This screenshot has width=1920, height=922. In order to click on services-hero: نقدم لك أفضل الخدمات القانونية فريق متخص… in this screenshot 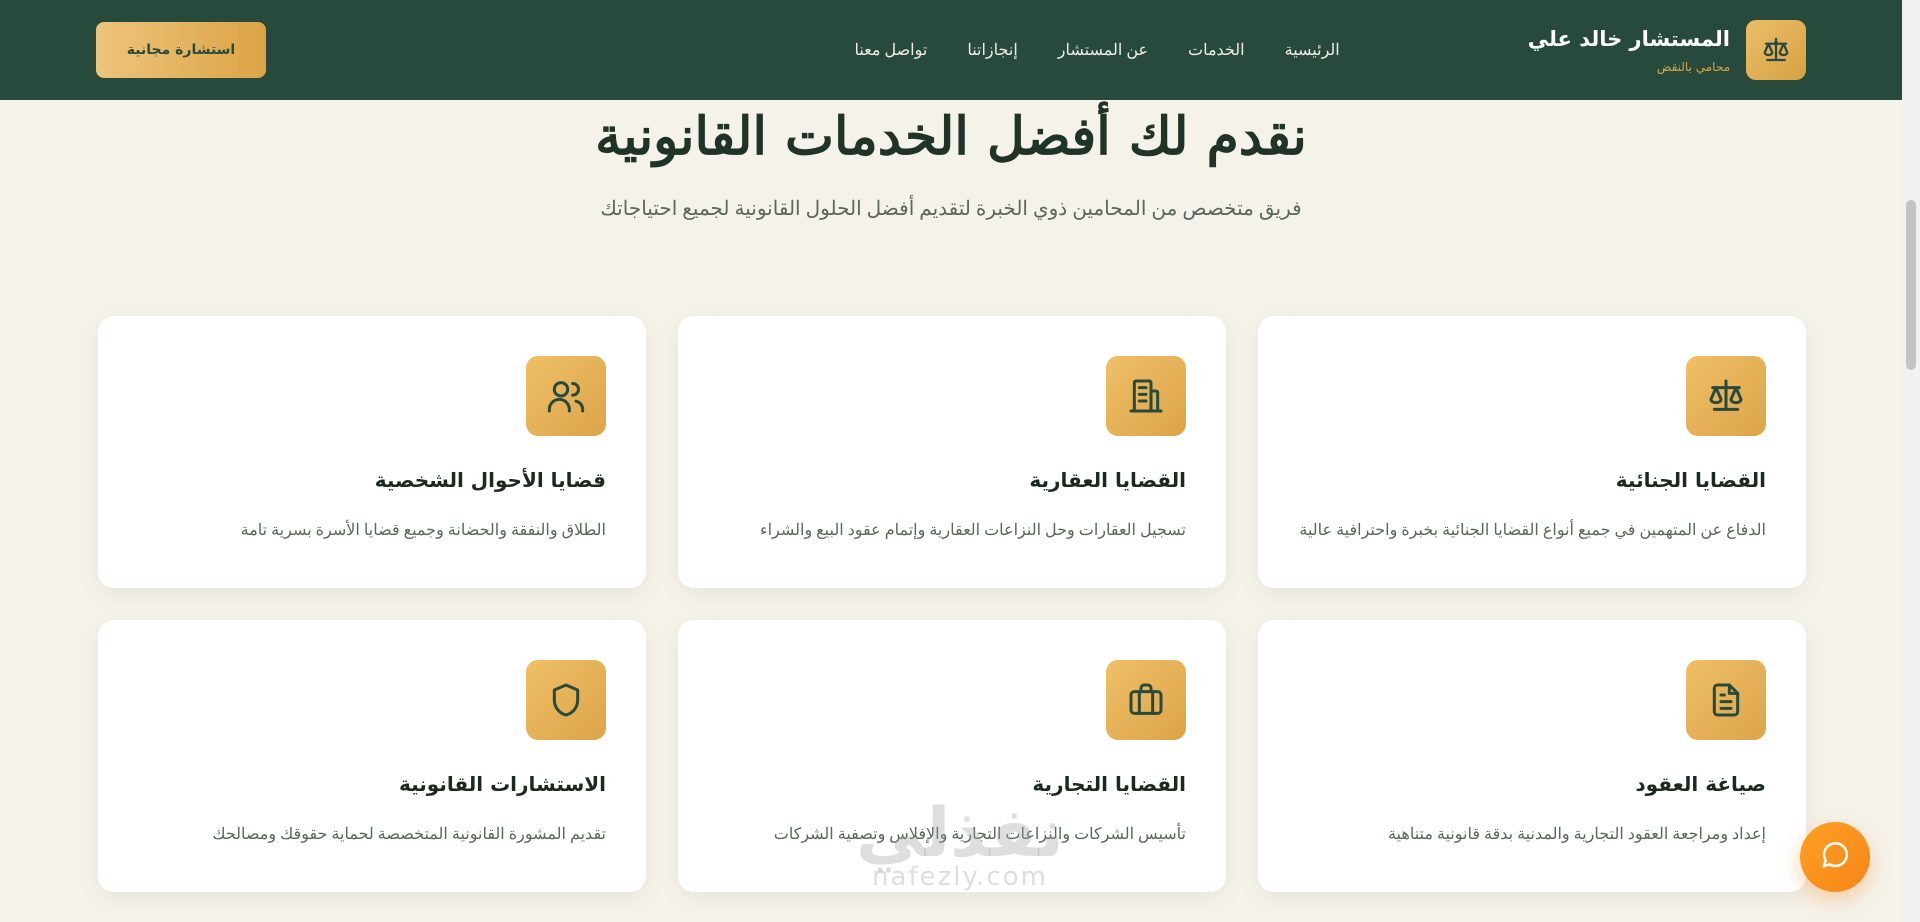, I will do `click(951, 160)`.